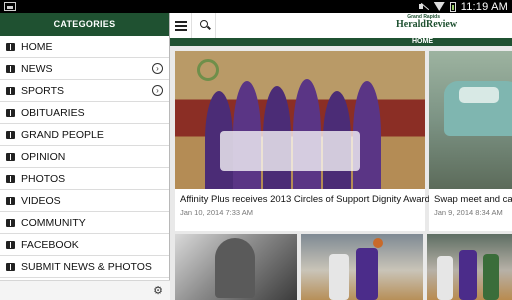  Describe the element at coordinates (378, 243) in the screenshot. I see `basketball` at that location.